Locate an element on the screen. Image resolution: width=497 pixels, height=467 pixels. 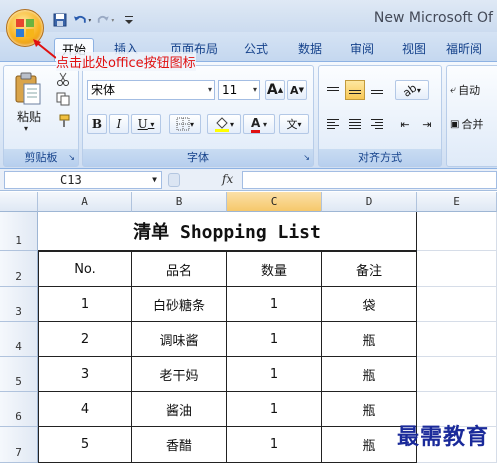
table-cell: 3 is located at coordinates (85, 374).